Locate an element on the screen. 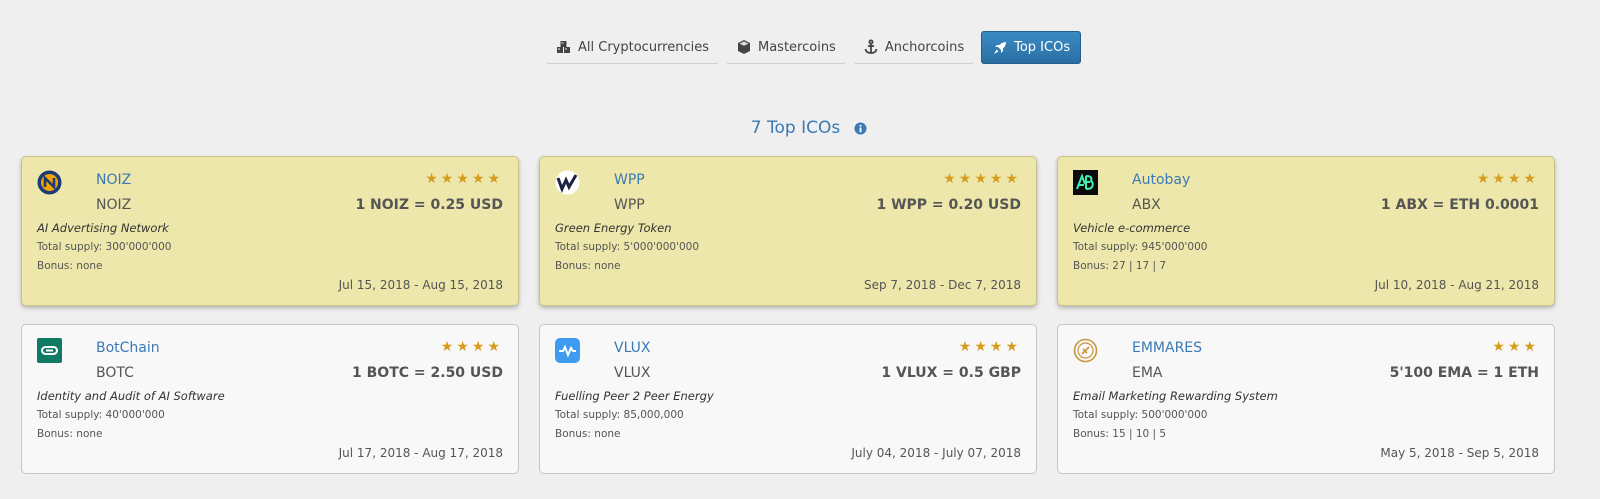  coin-name-link: NOIZ is located at coordinates (113, 180).